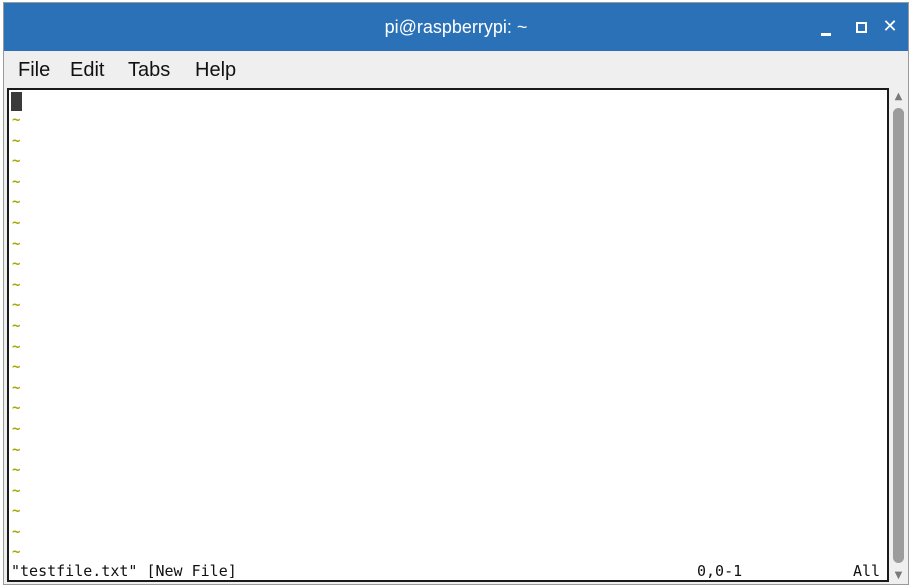  Describe the element at coordinates (18, 336) in the screenshot. I see `empty-line-markers: ~ ~ ~ ~ ~ ~ ~ ~ ~ ~ ~ ~ ~ ~ ~ ~ ~ ~ ~ ~ ~ ~` at that location.